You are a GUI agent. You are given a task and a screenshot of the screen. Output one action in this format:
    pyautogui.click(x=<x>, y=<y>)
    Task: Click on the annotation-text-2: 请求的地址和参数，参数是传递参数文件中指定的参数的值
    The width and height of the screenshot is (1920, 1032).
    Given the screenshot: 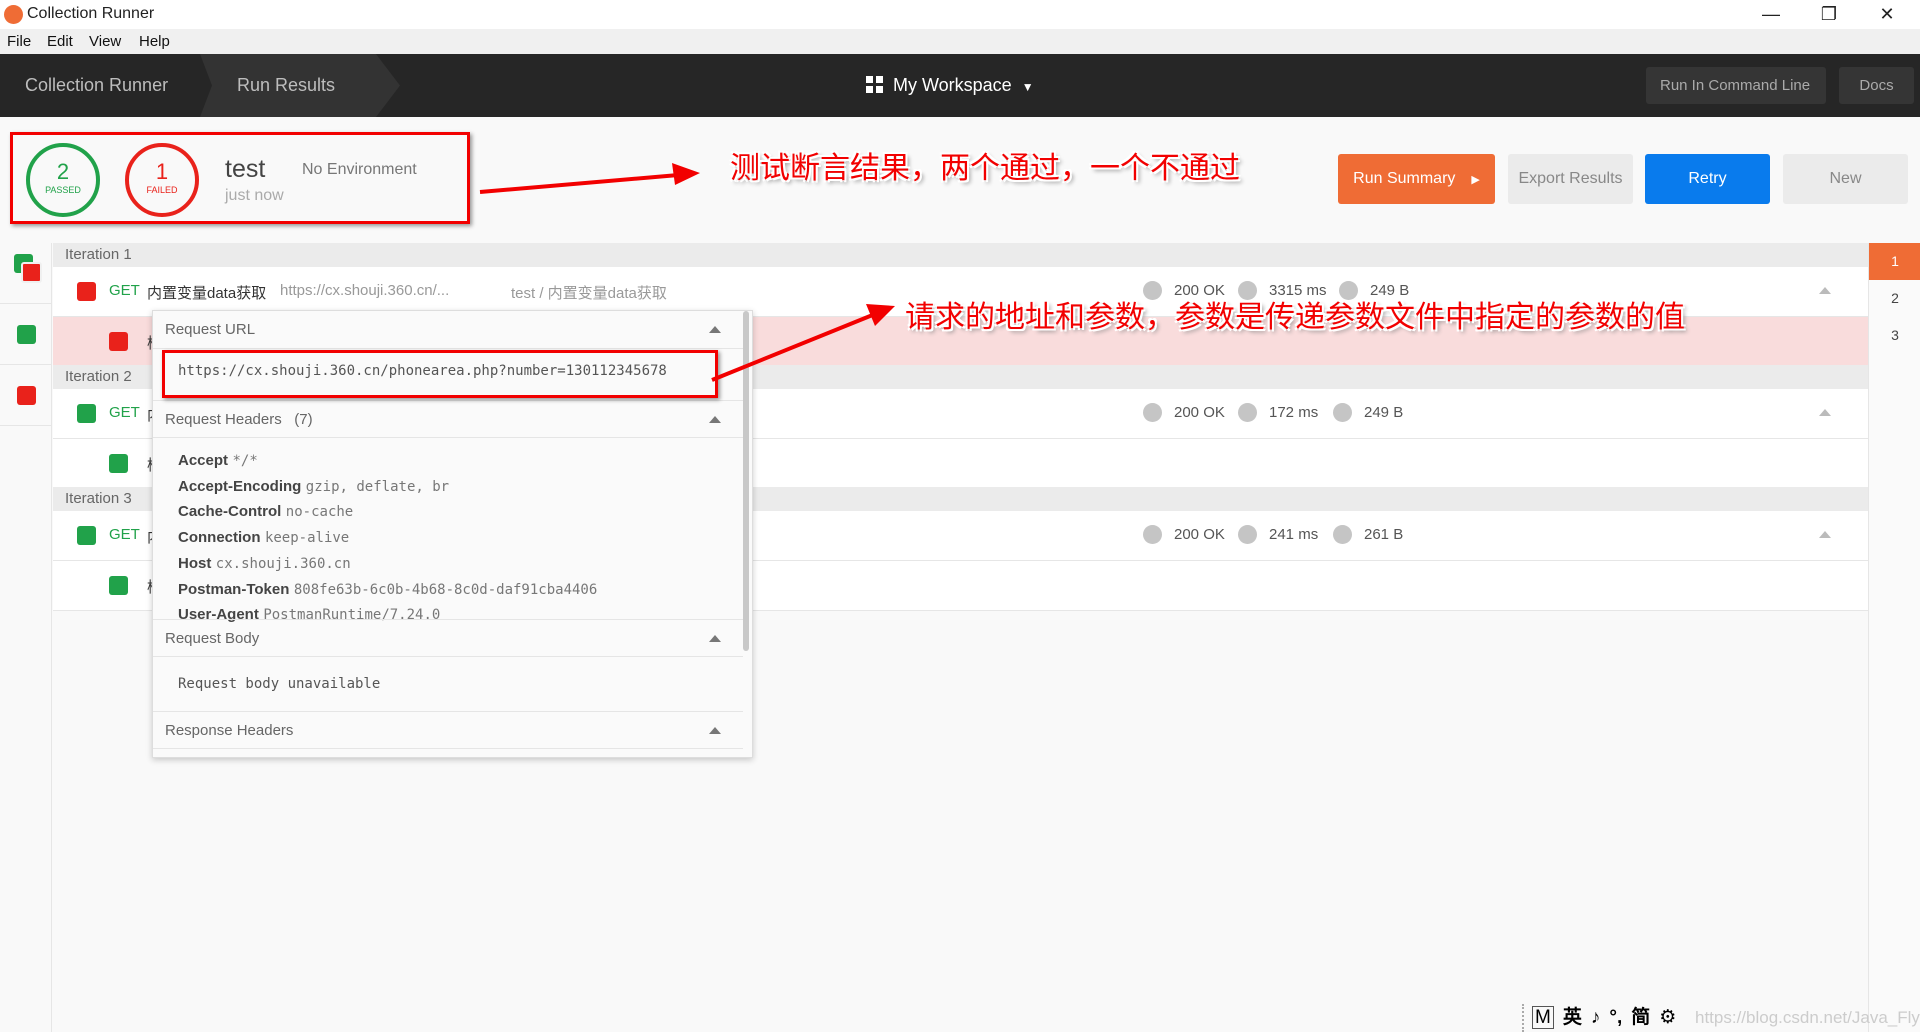 What is the action you would take?
    pyautogui.click(x=1295, y=317)
    